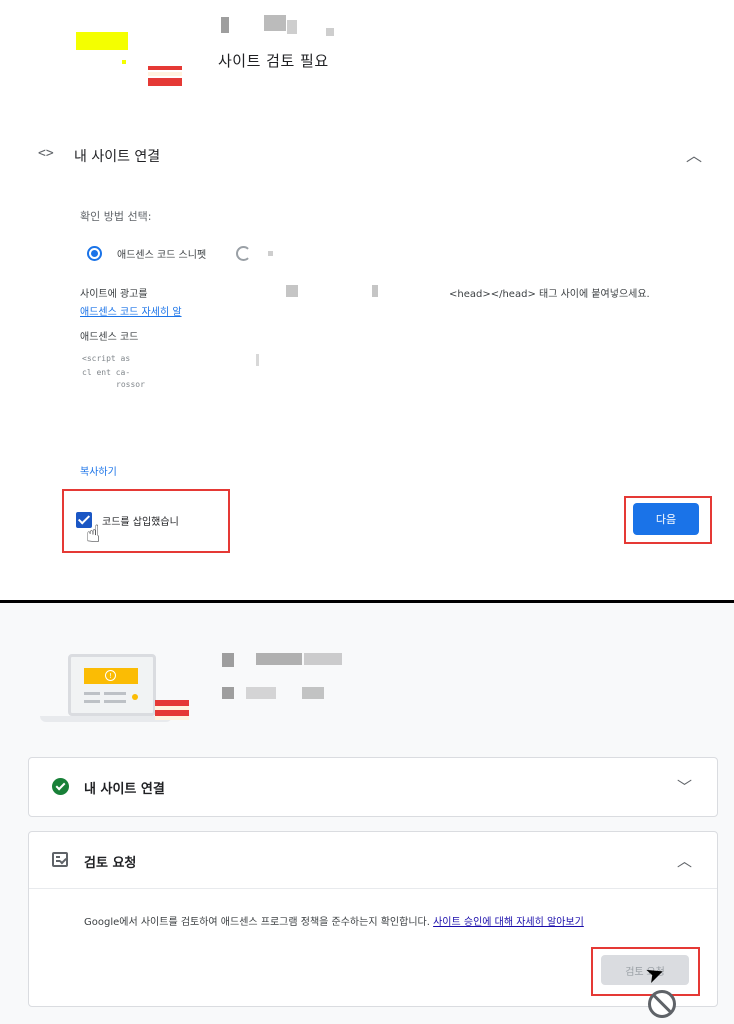  What do you see at coordinates (110, 863) in the screenshot?
I see `card-title-review: 검토 요청` at bounding box center [110, 863].